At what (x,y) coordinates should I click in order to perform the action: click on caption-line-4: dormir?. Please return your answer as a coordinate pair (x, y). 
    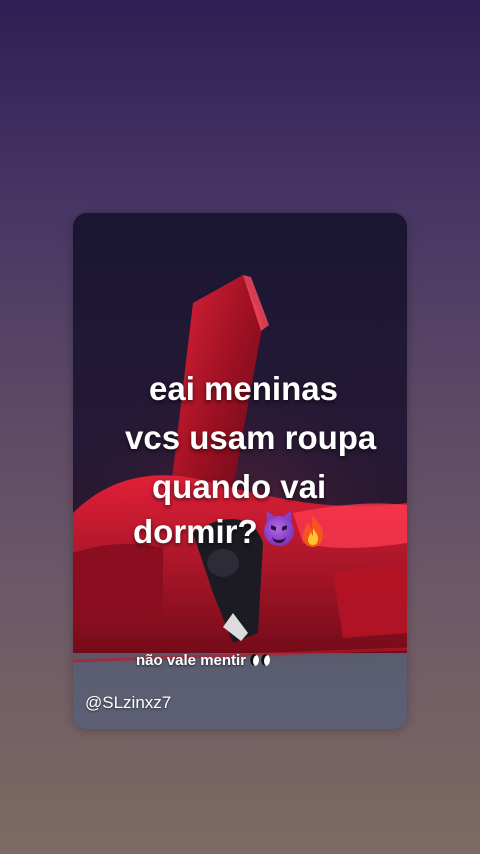
    Looking at the image, I should click on (229, 532).